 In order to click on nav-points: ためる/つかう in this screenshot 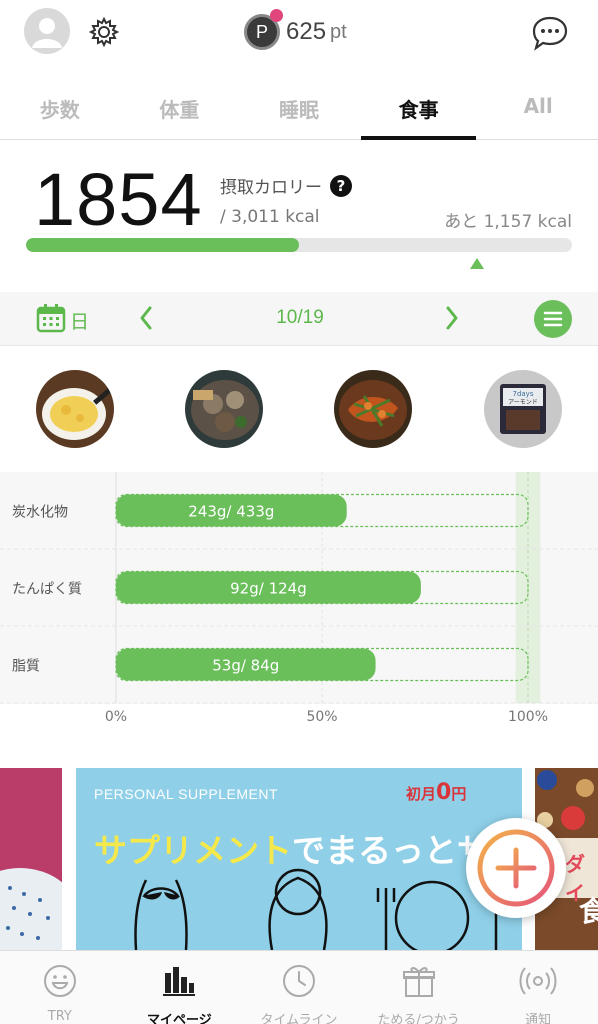, I will do `click(419, 987)`.